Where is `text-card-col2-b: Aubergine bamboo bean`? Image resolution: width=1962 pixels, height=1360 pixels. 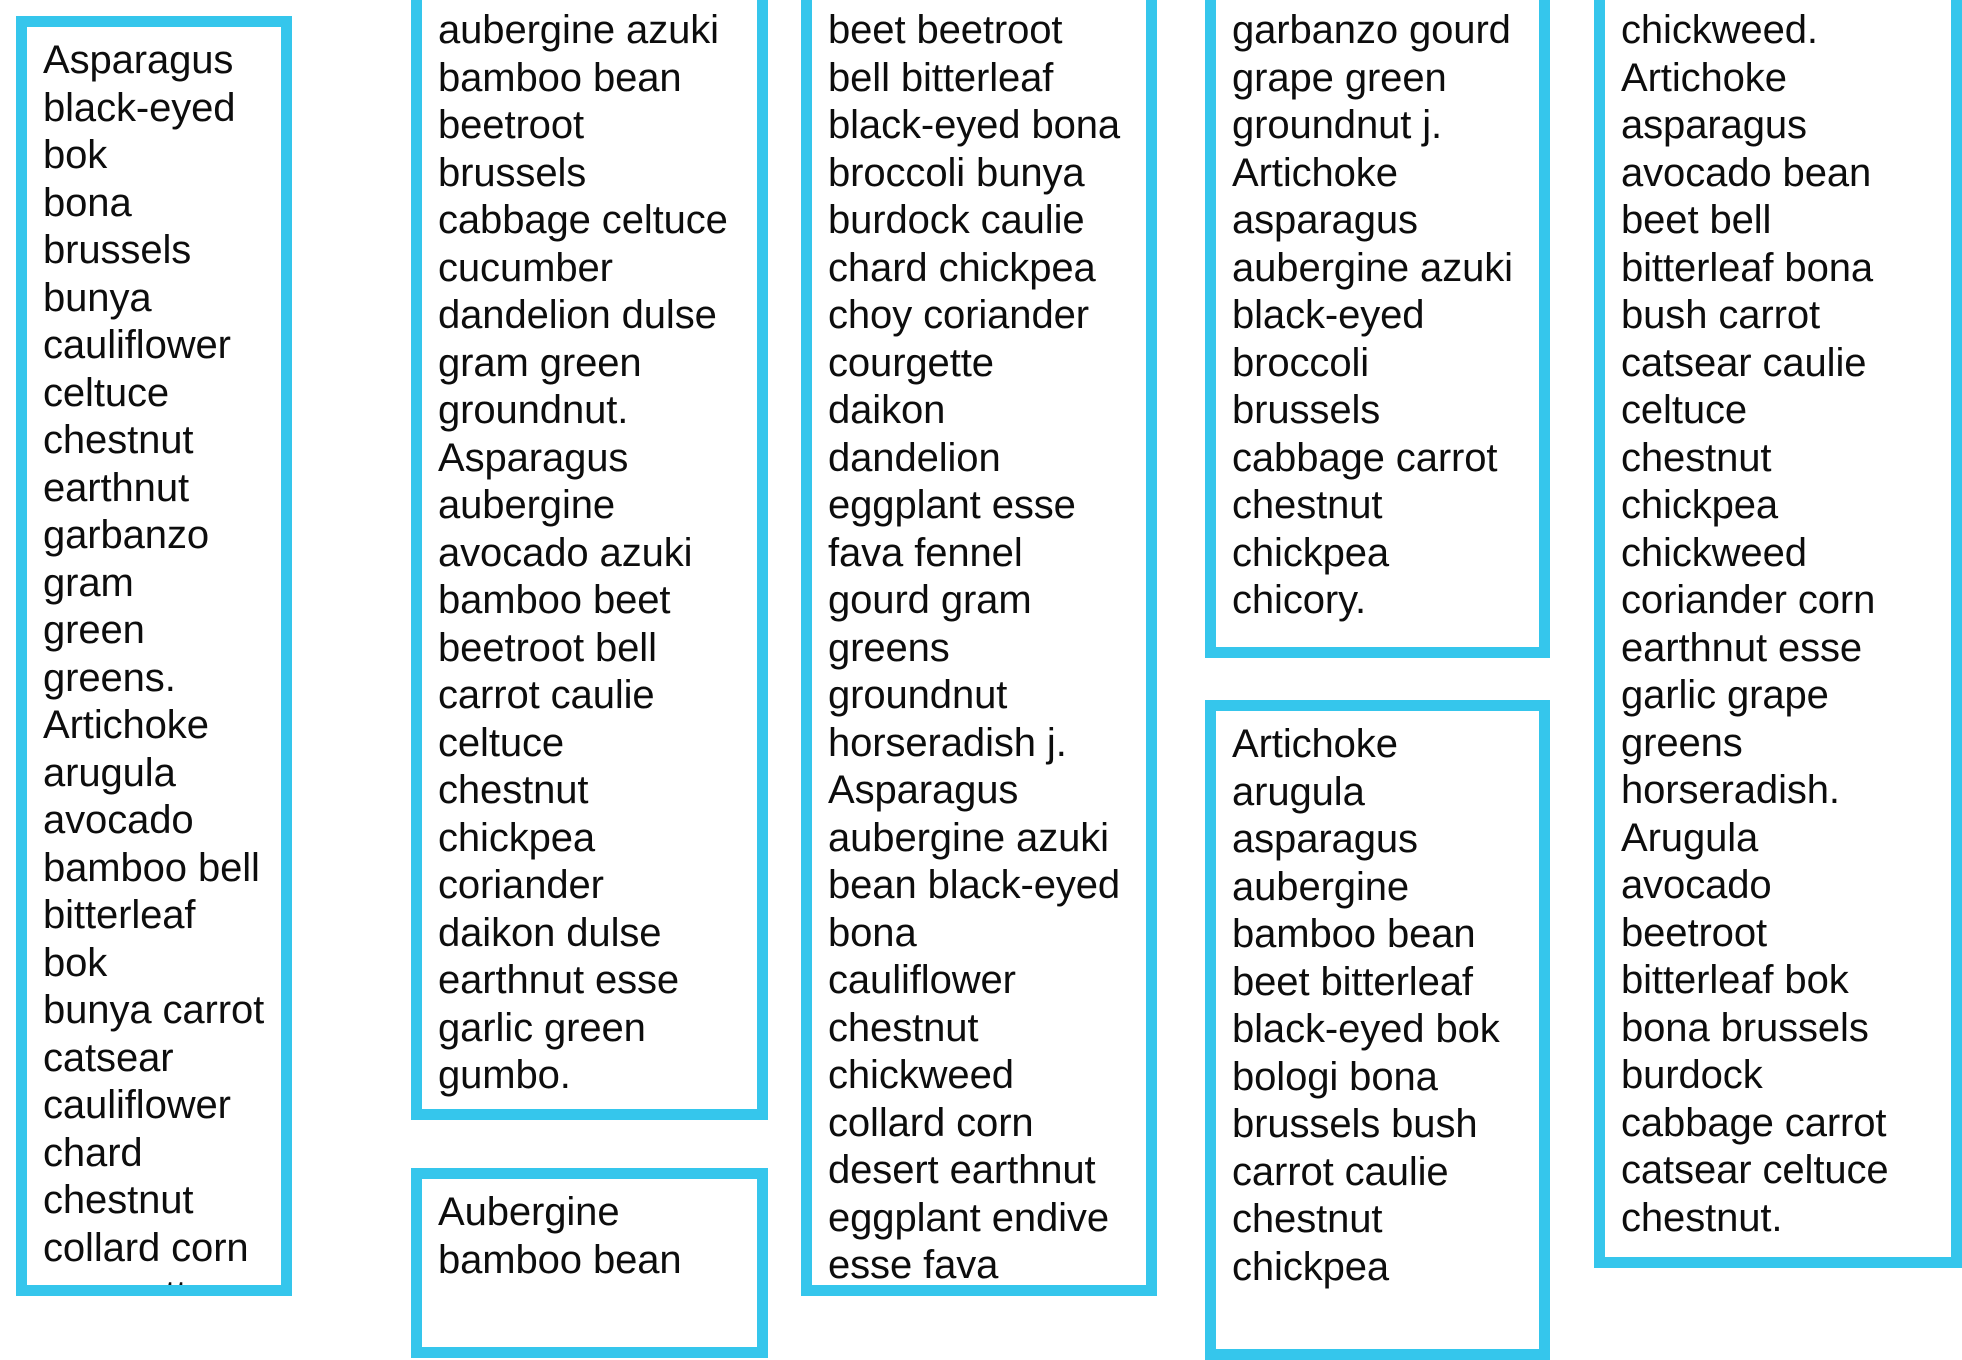 text-card-col2-b: Aubergine bamboo bean is located at coordinates (589, 1263).